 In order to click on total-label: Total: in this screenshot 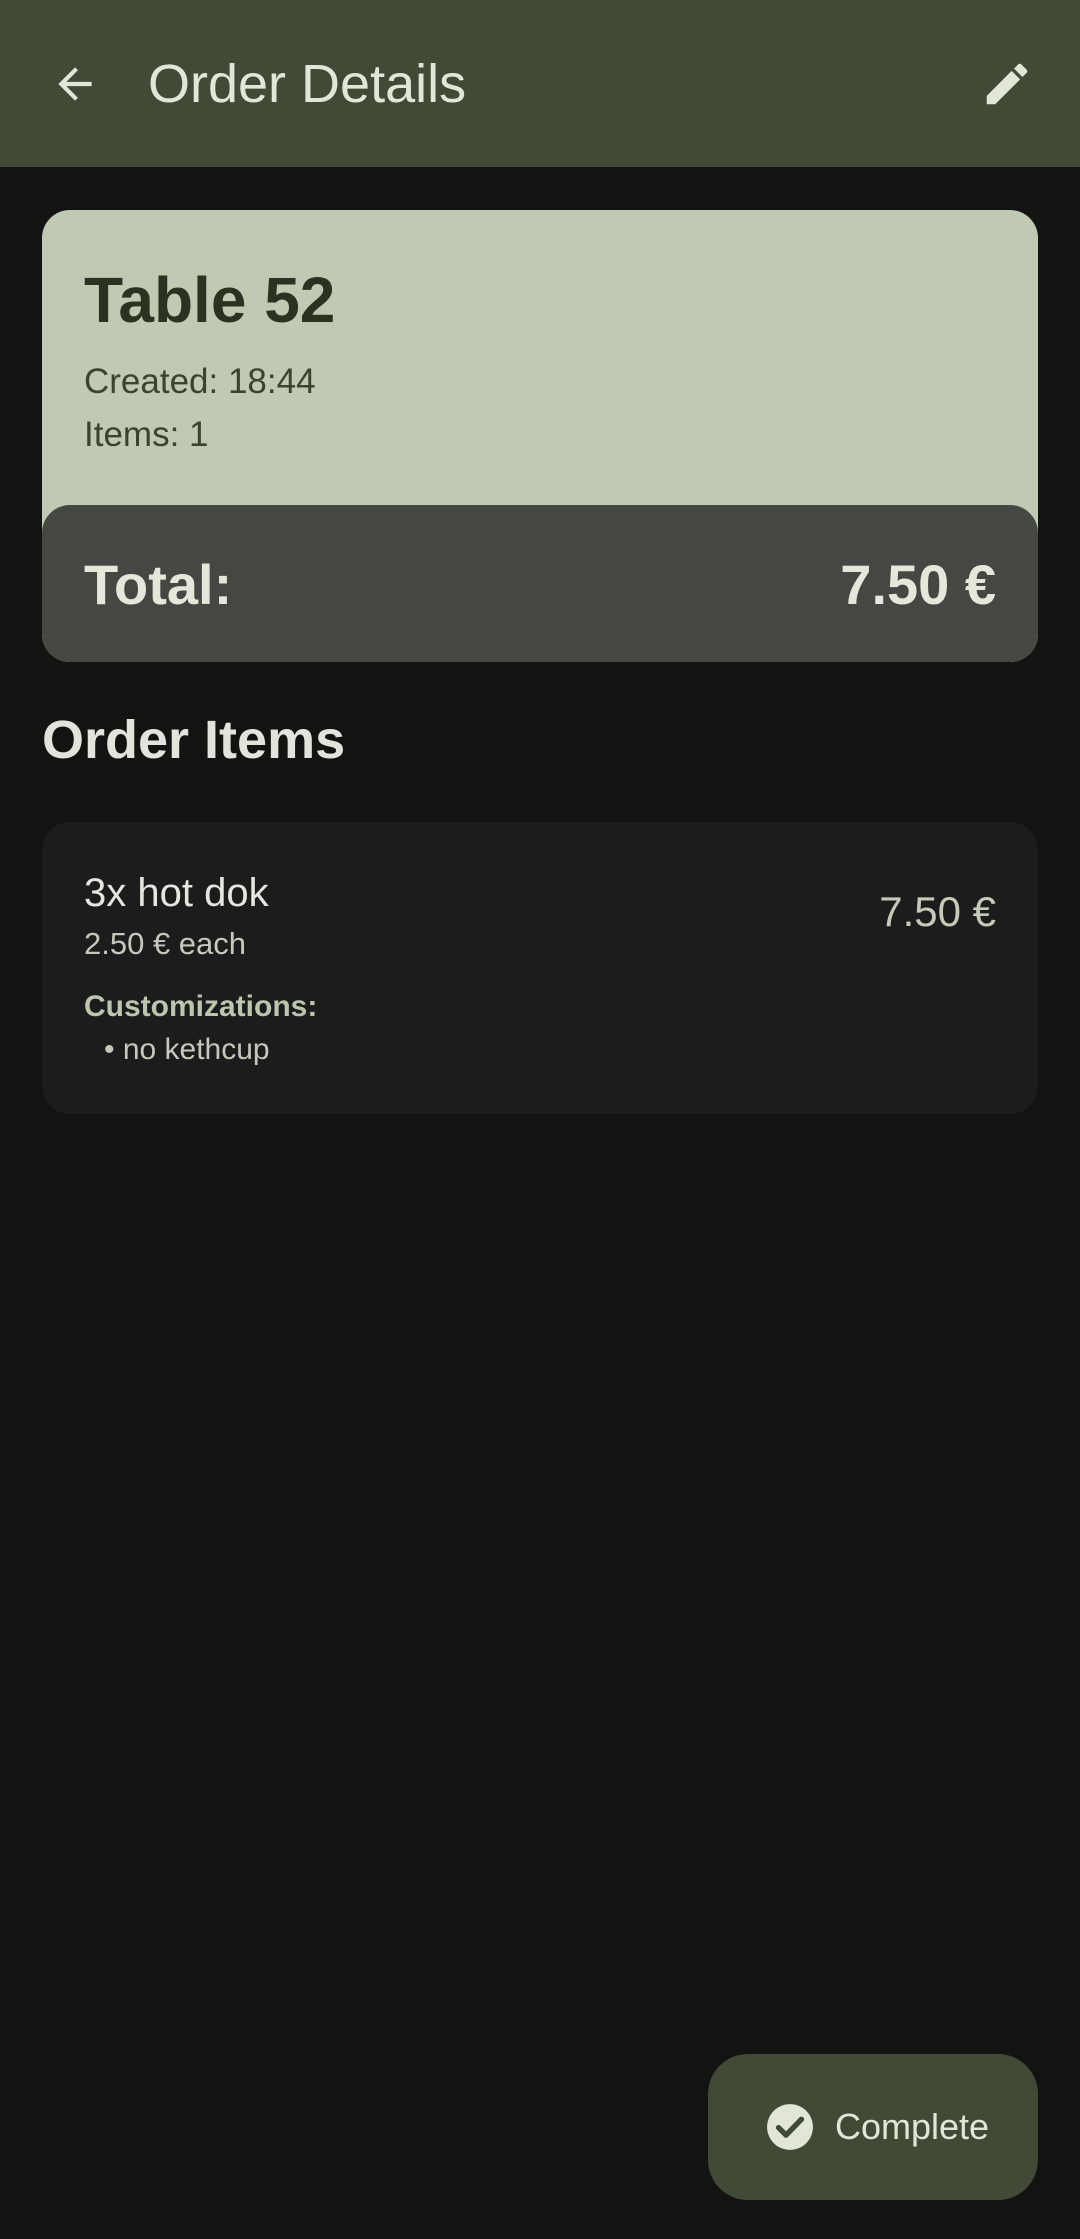, I will do `click(158, 584)`.